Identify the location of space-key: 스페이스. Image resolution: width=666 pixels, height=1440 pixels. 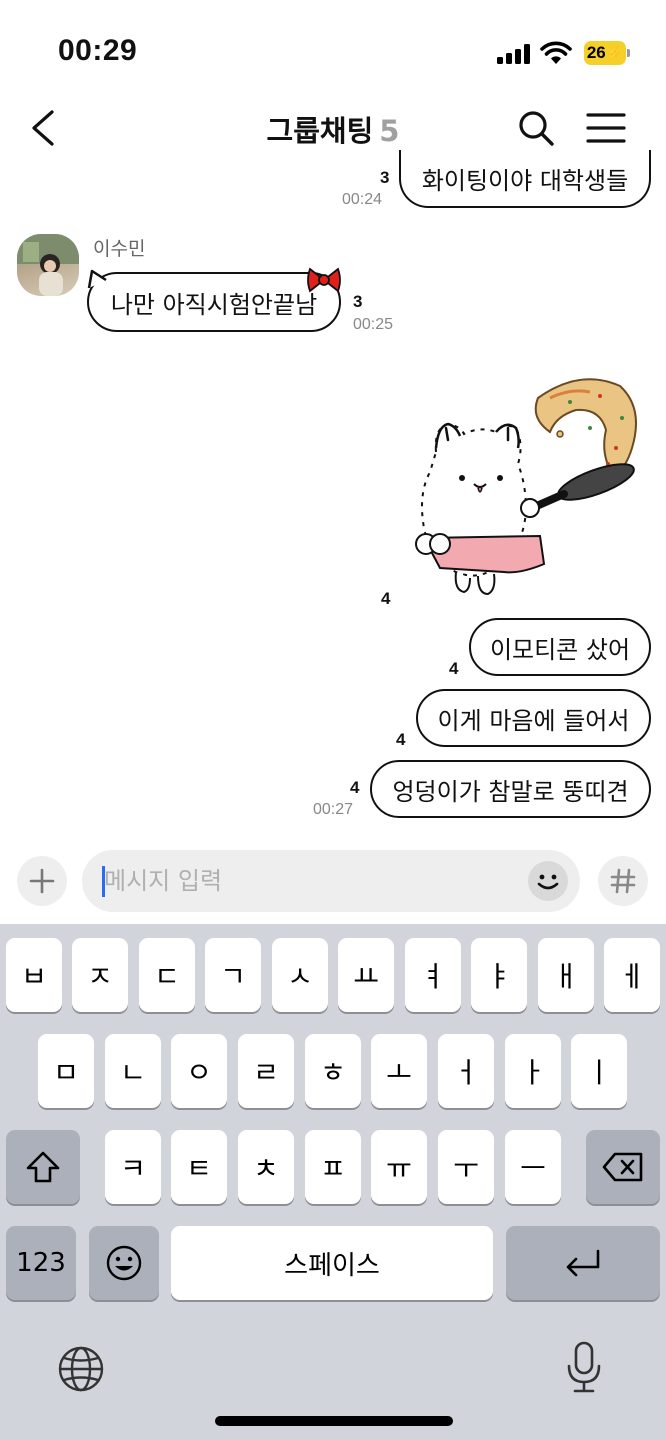
(332, 1263).